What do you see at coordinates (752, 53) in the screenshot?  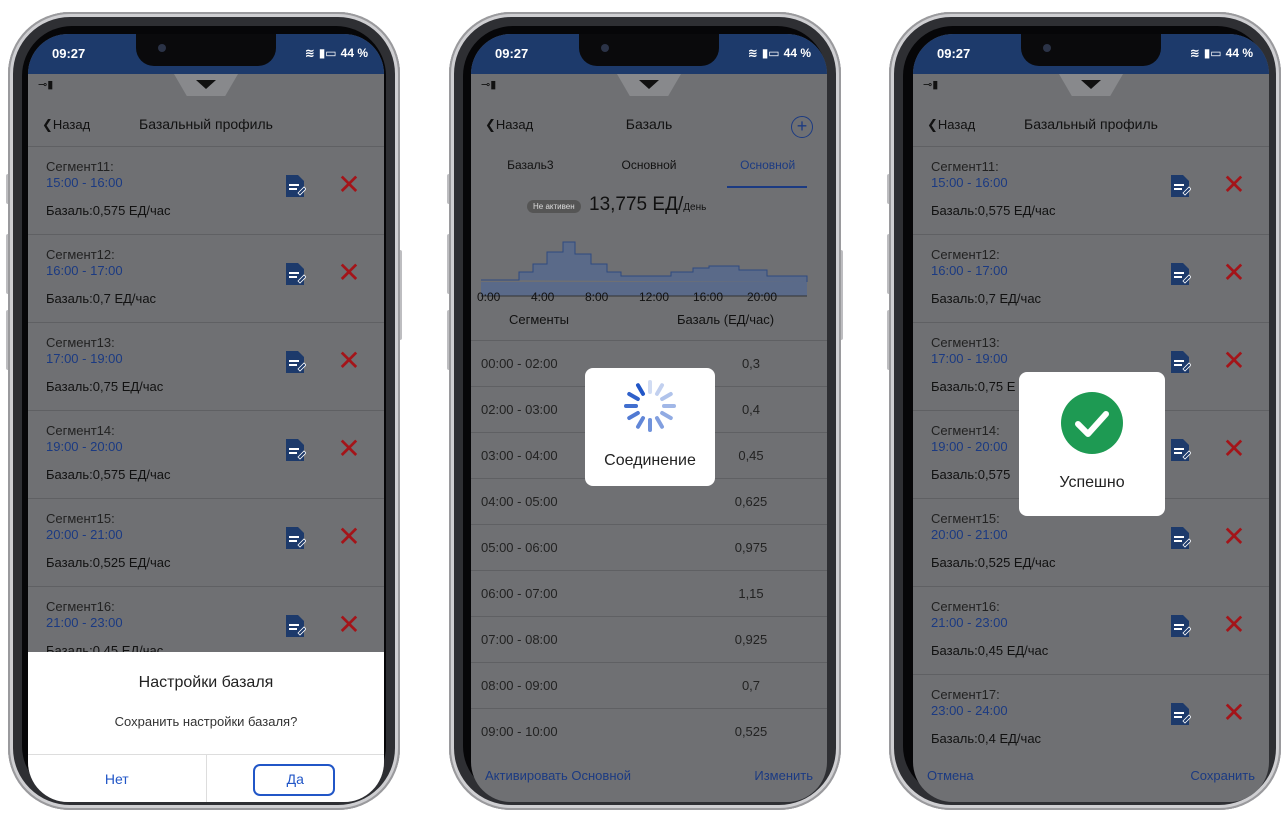 I see `wifi-icon: ≋` at bounding box center [752, 53].